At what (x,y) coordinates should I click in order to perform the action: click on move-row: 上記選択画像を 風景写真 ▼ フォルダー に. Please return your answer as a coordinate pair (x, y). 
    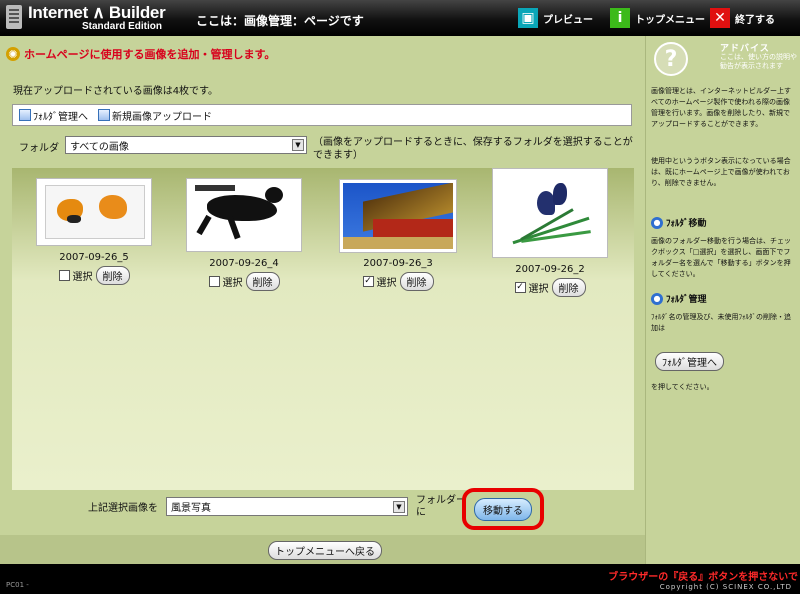
    Looking at the image, I should click on (277, 507).